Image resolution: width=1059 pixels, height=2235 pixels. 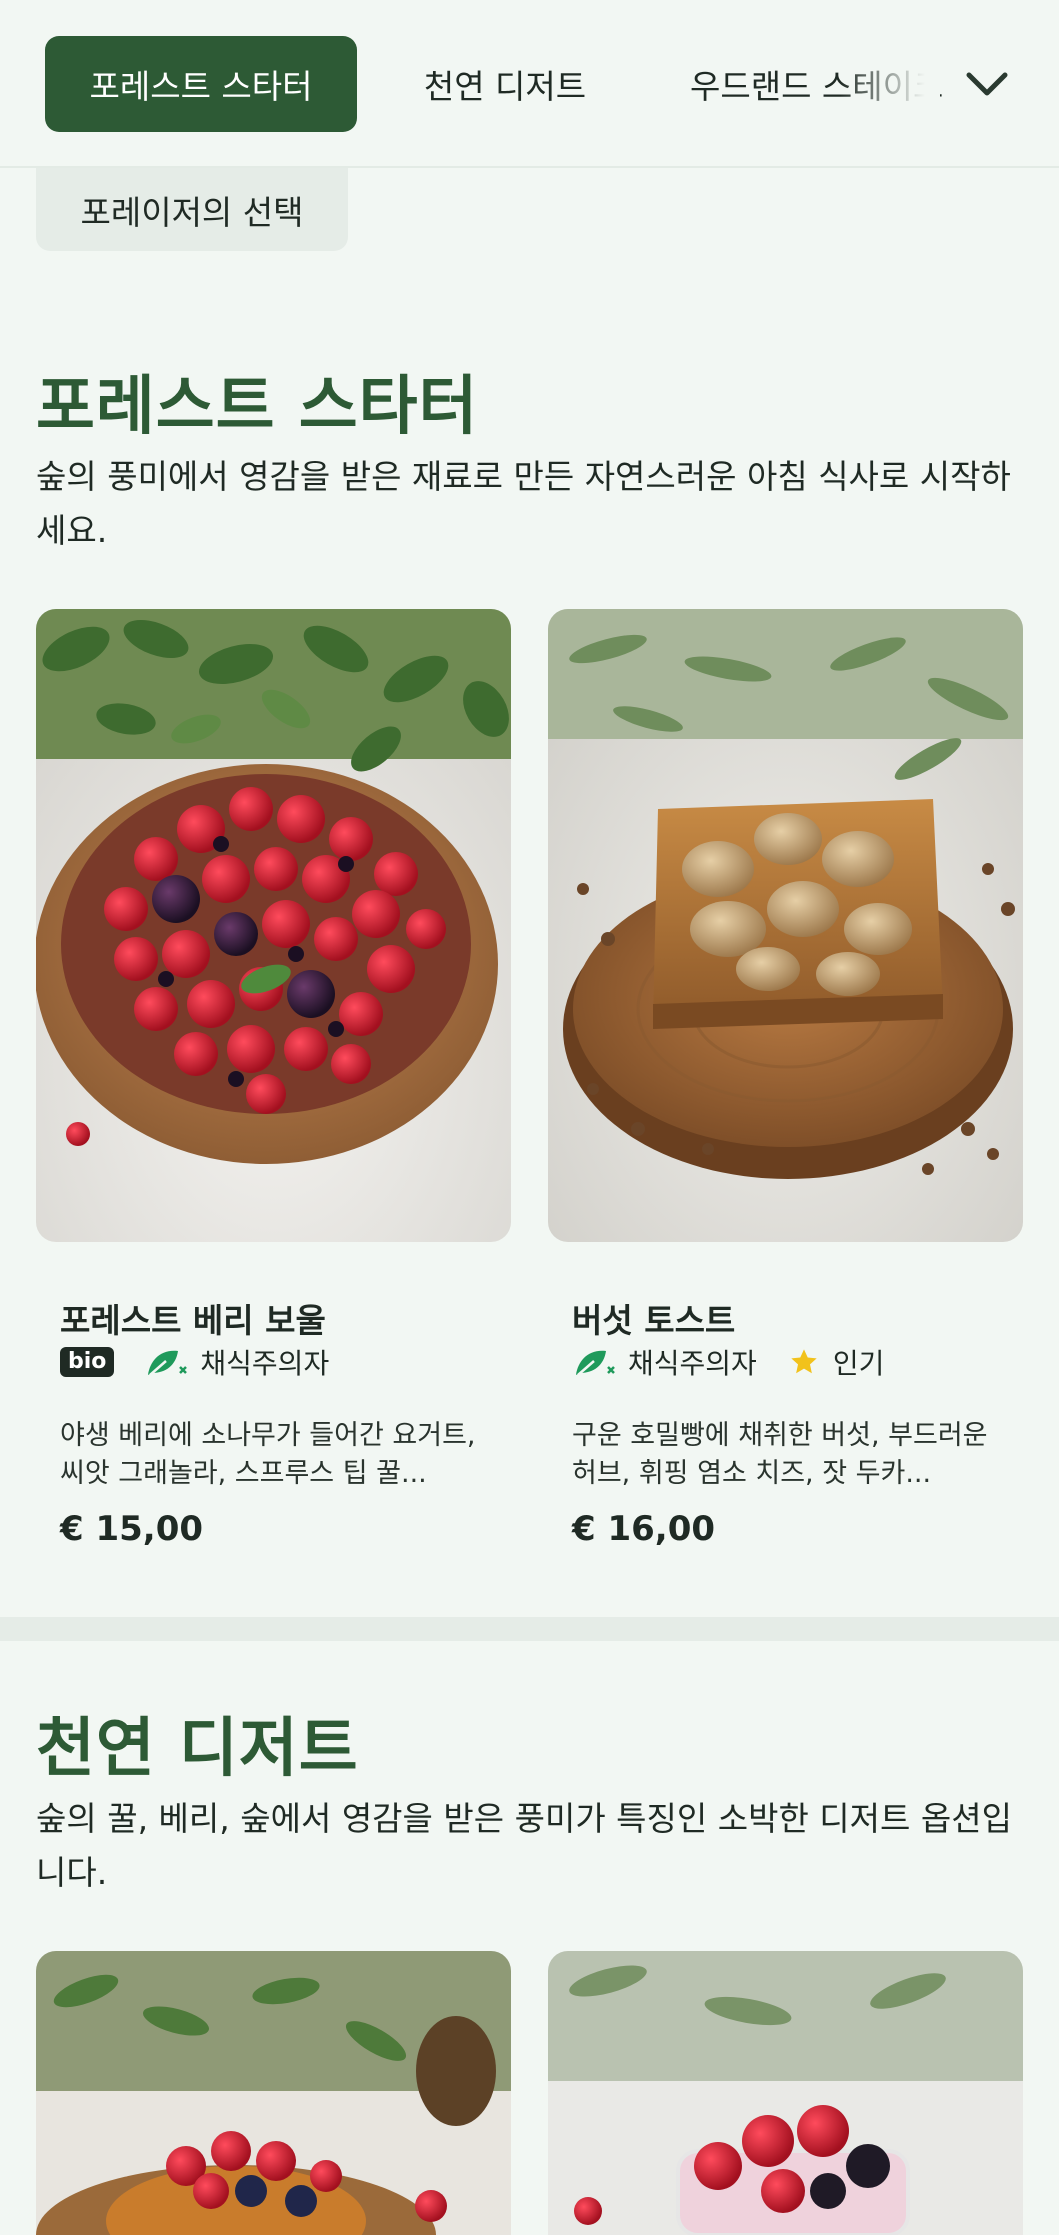 What do you see at coordinates (193, 1320) in the screenshot?
I see `item-name: 포레스트 베리 보울` at bounding box center [193, 1320].